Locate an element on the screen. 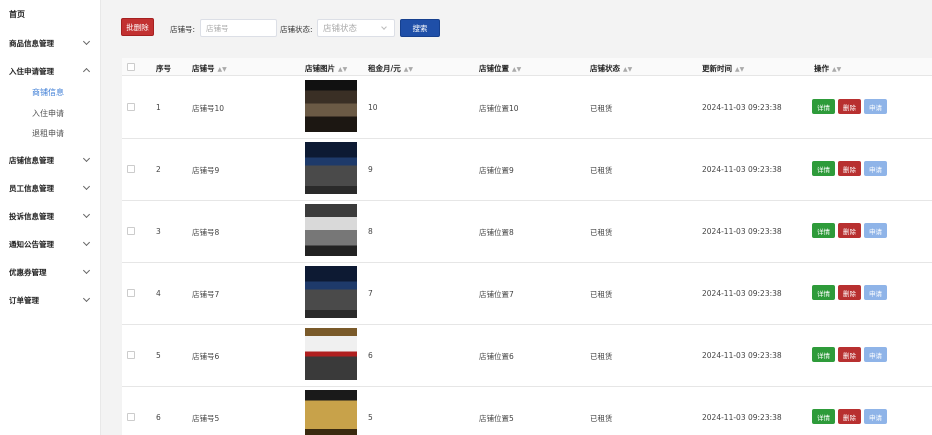 Image resolution: width=932 pixels, height=435 pixels. table-row: 3 店铺号8 8 店铺位置8 已租赁 2024-11-03 09:23:38 详情 删除 申请 is located at coordinates (527, 232).